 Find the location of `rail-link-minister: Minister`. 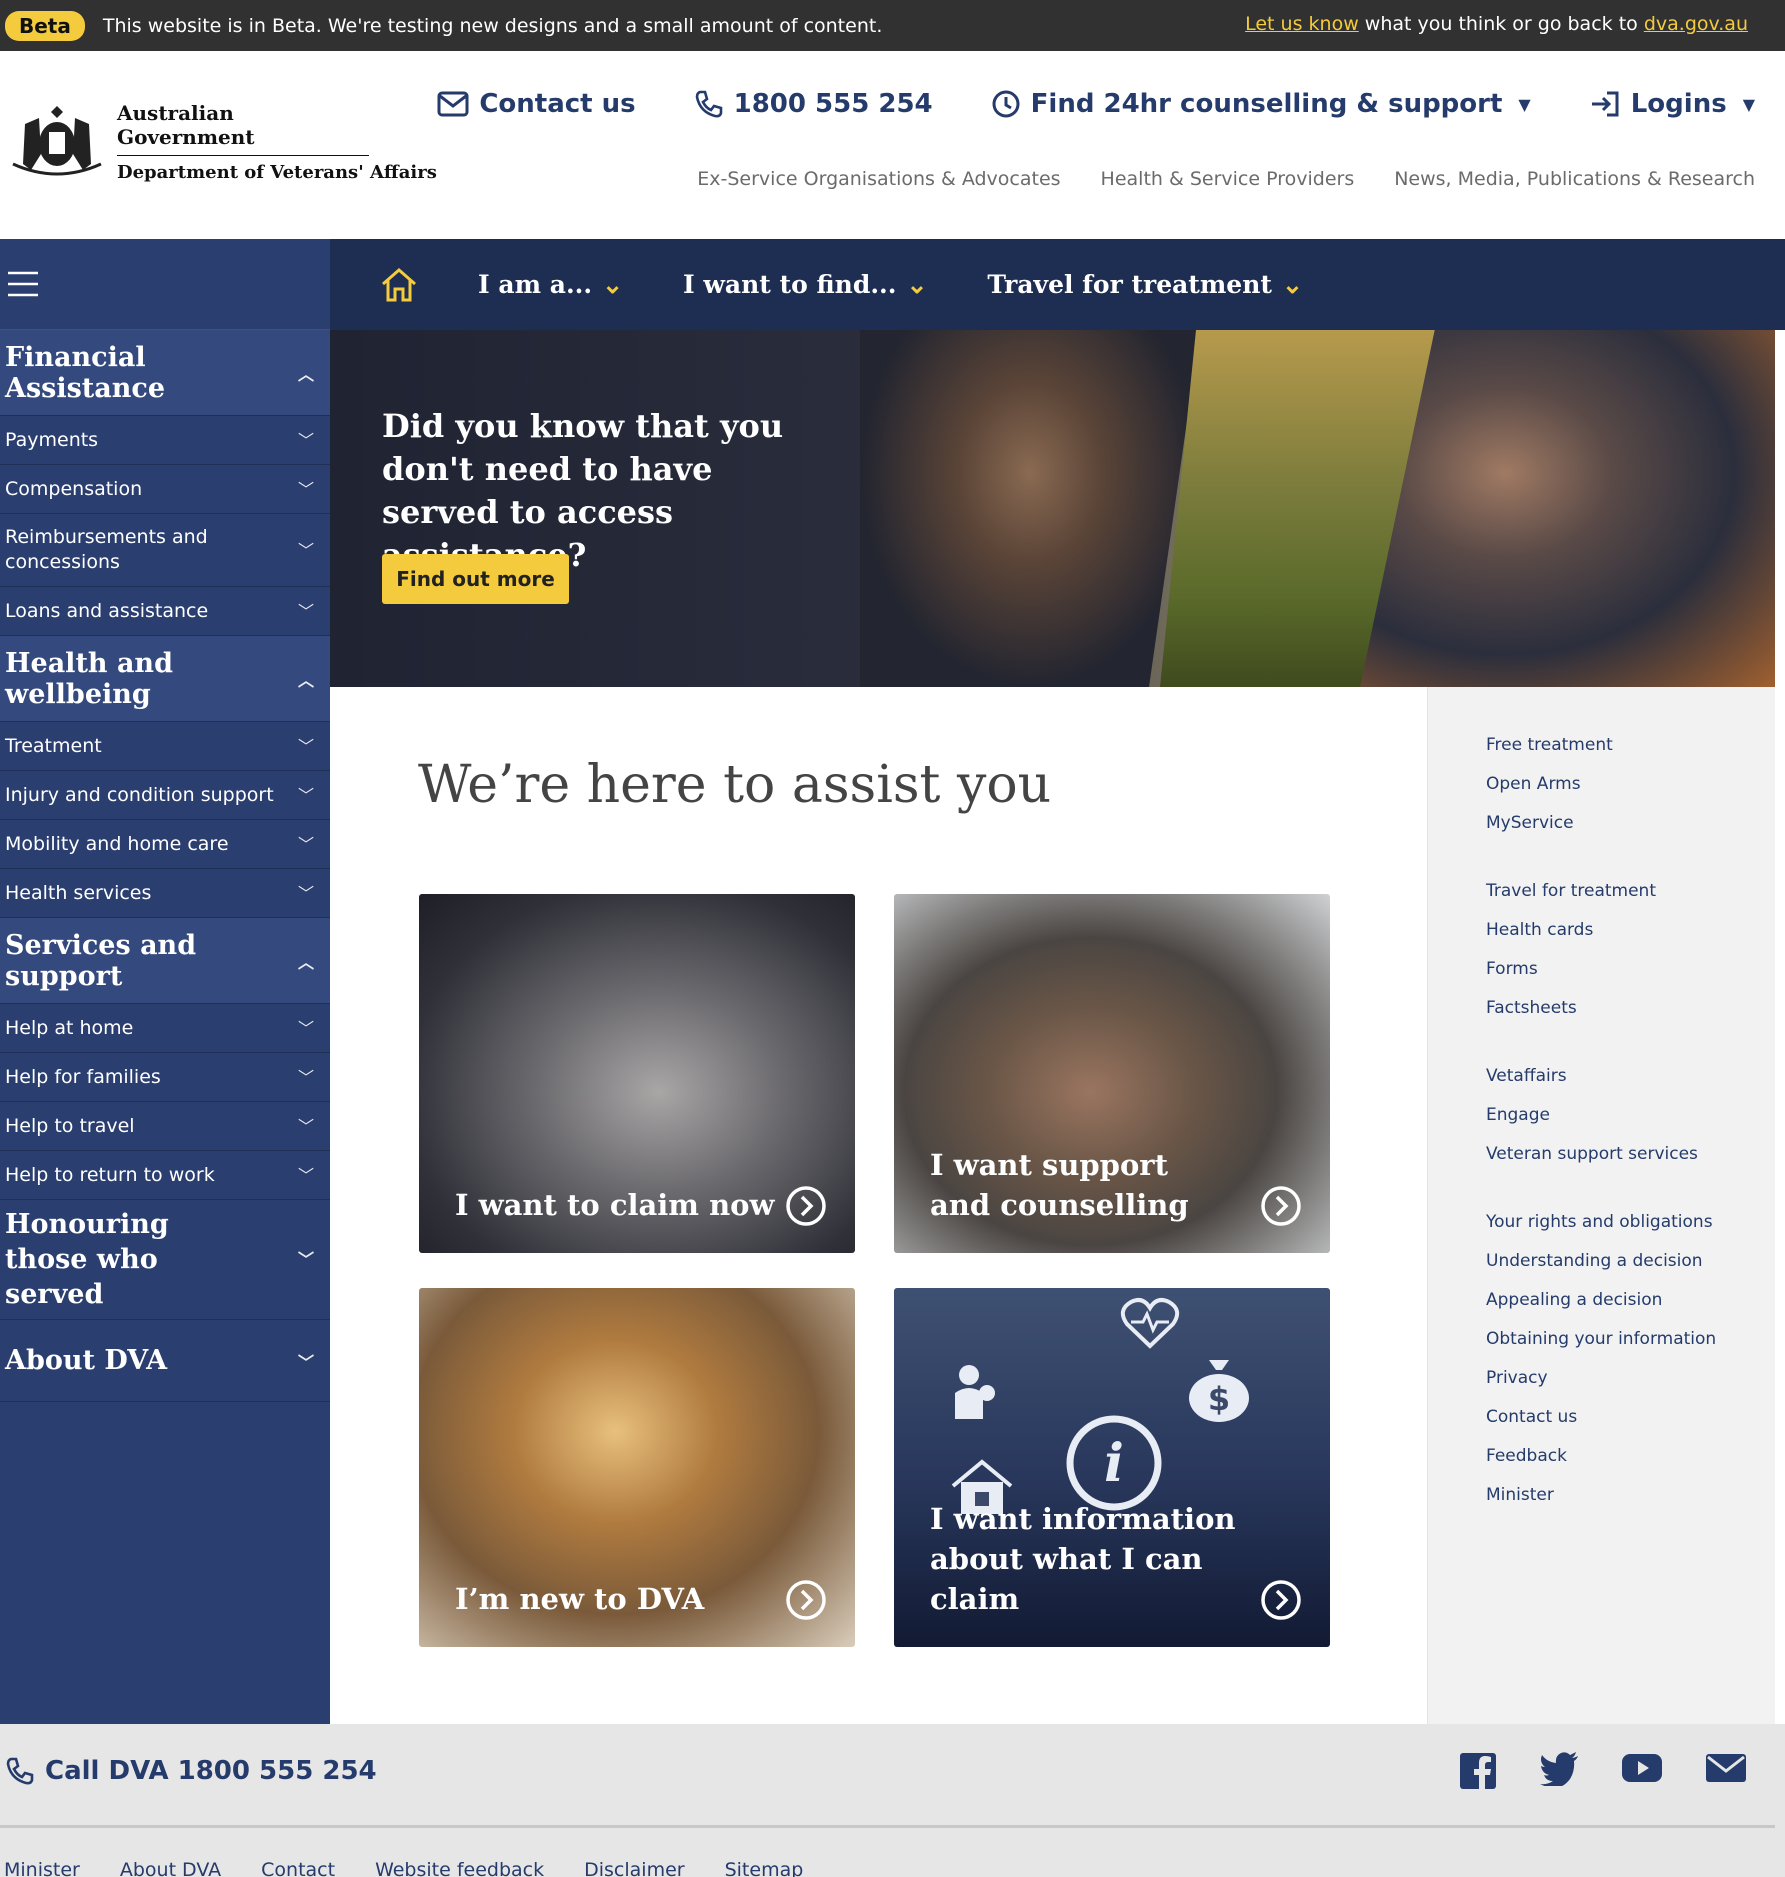

rail-link-minister: Minister is located at coordinates (1630, 1495).